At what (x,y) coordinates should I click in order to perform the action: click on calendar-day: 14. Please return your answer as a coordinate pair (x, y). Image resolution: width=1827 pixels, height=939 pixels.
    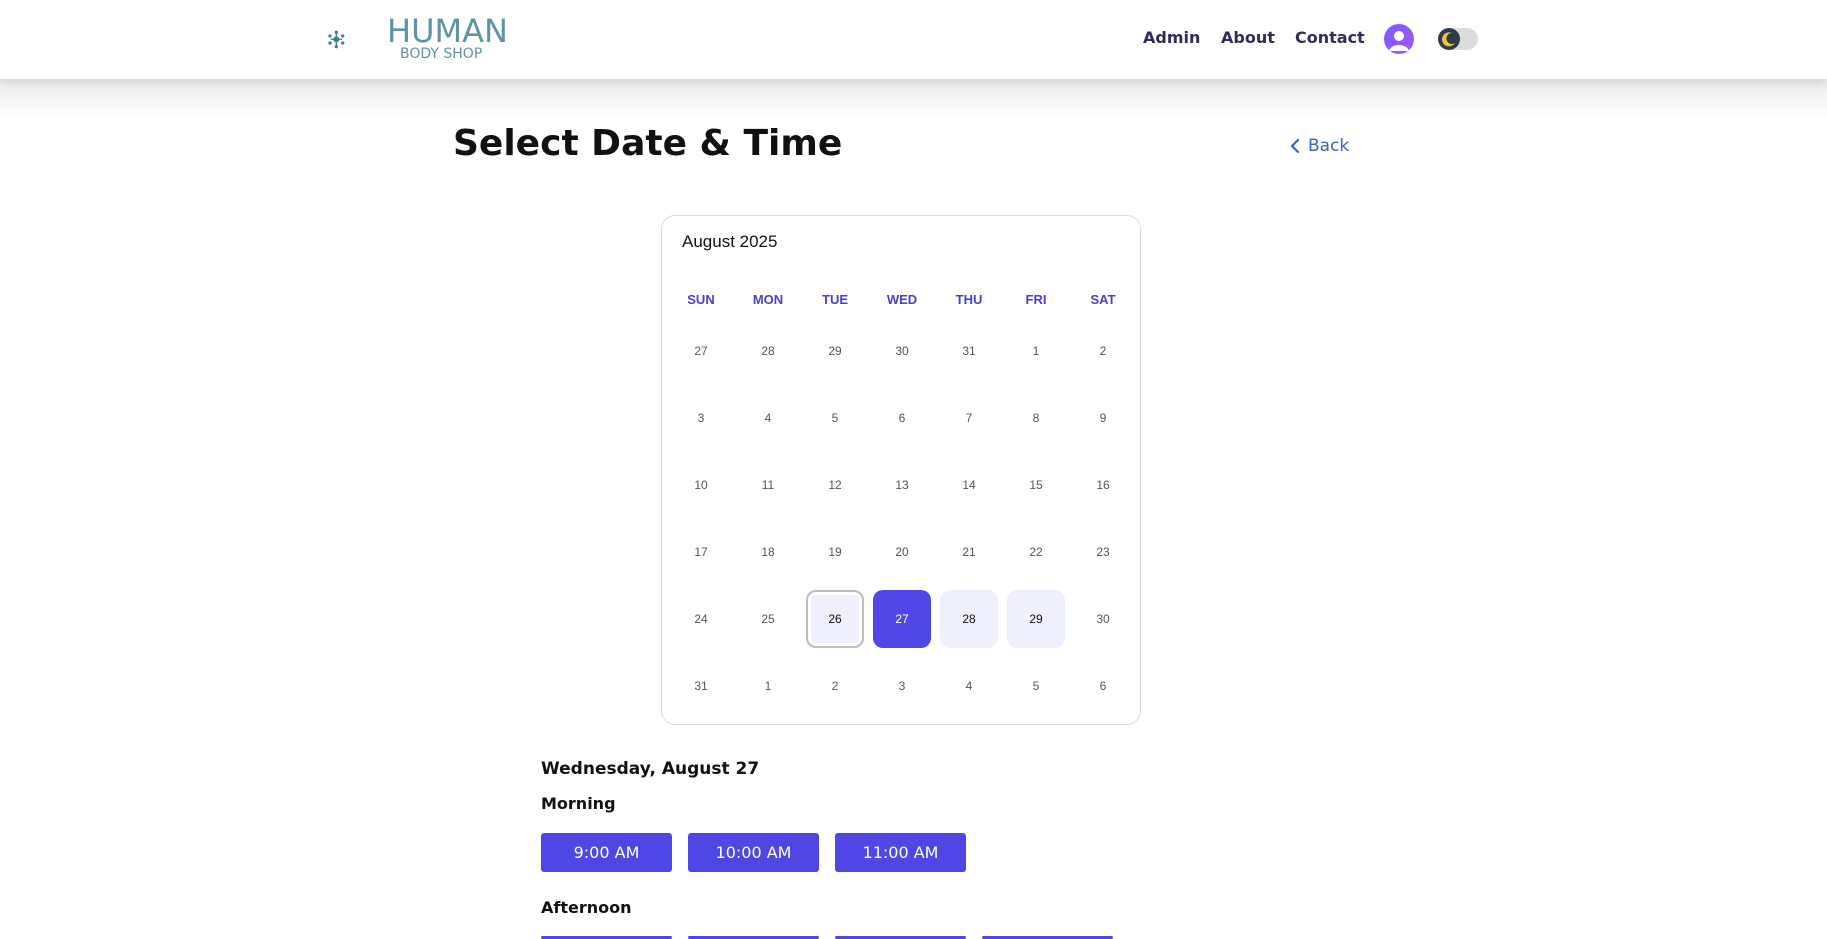
    Looking at the image, I should click on (969, 485).